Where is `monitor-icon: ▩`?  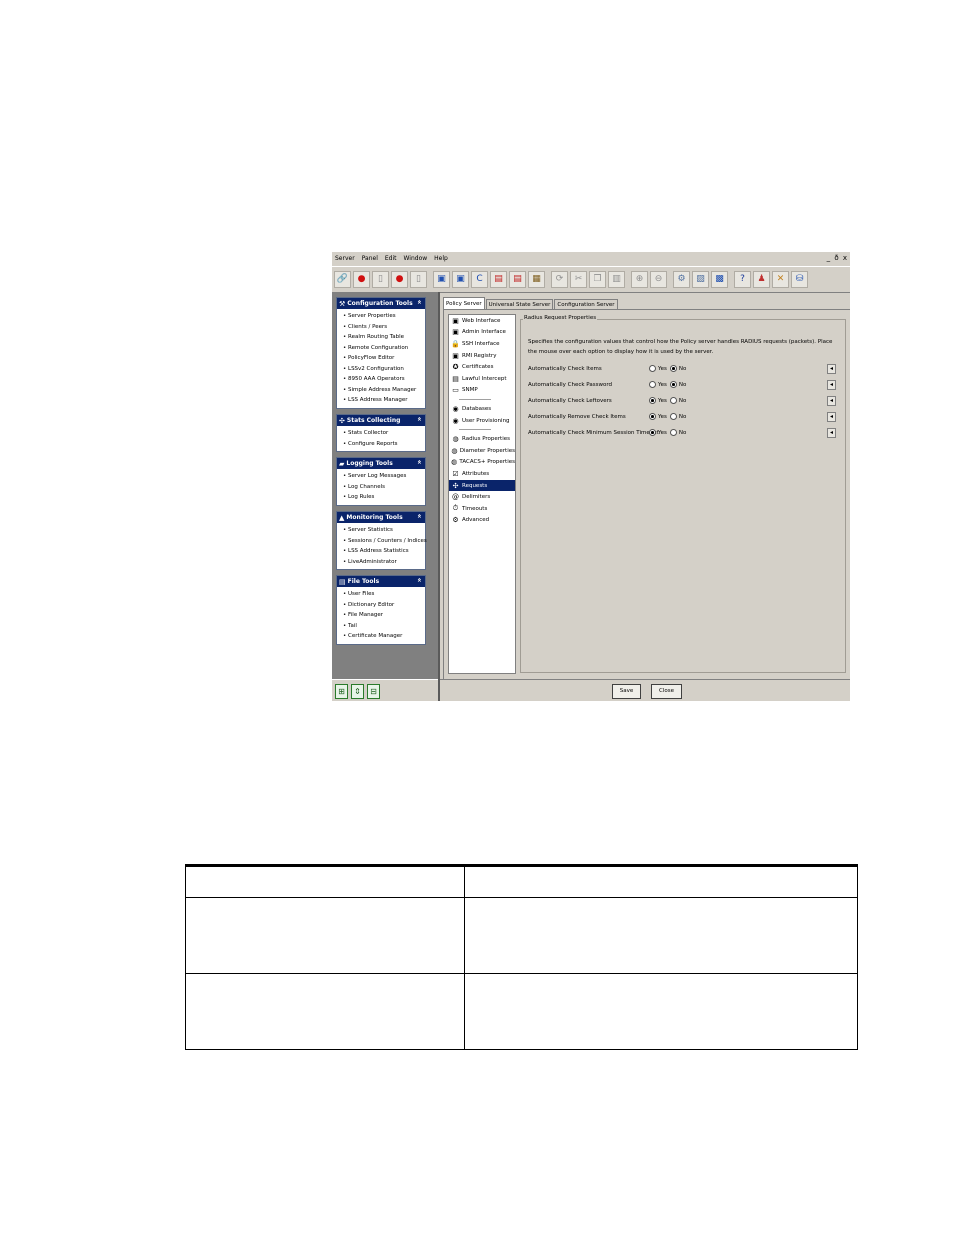 monitor-icon: ▩ is located at coordinates (719, 279).